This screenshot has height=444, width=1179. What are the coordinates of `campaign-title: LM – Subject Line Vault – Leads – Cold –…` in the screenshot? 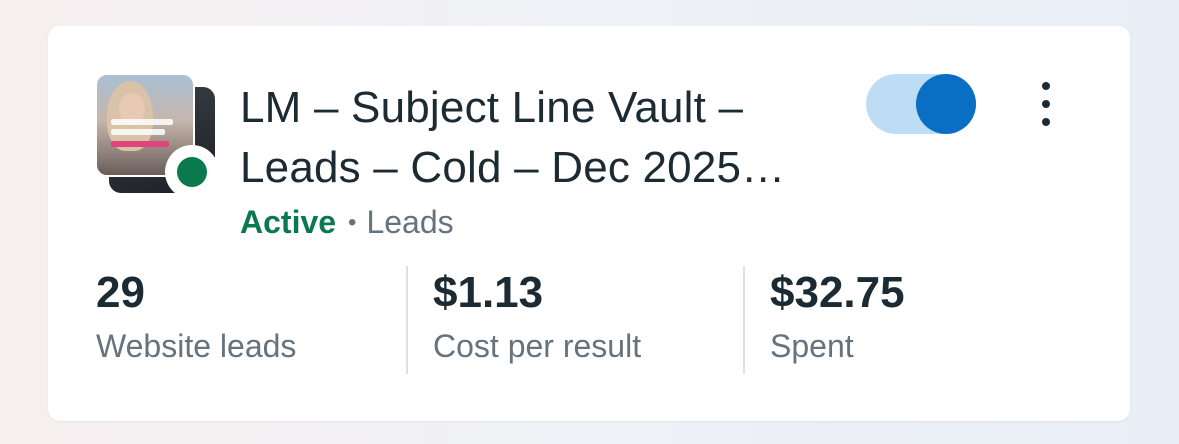 It's located at (540, 138).